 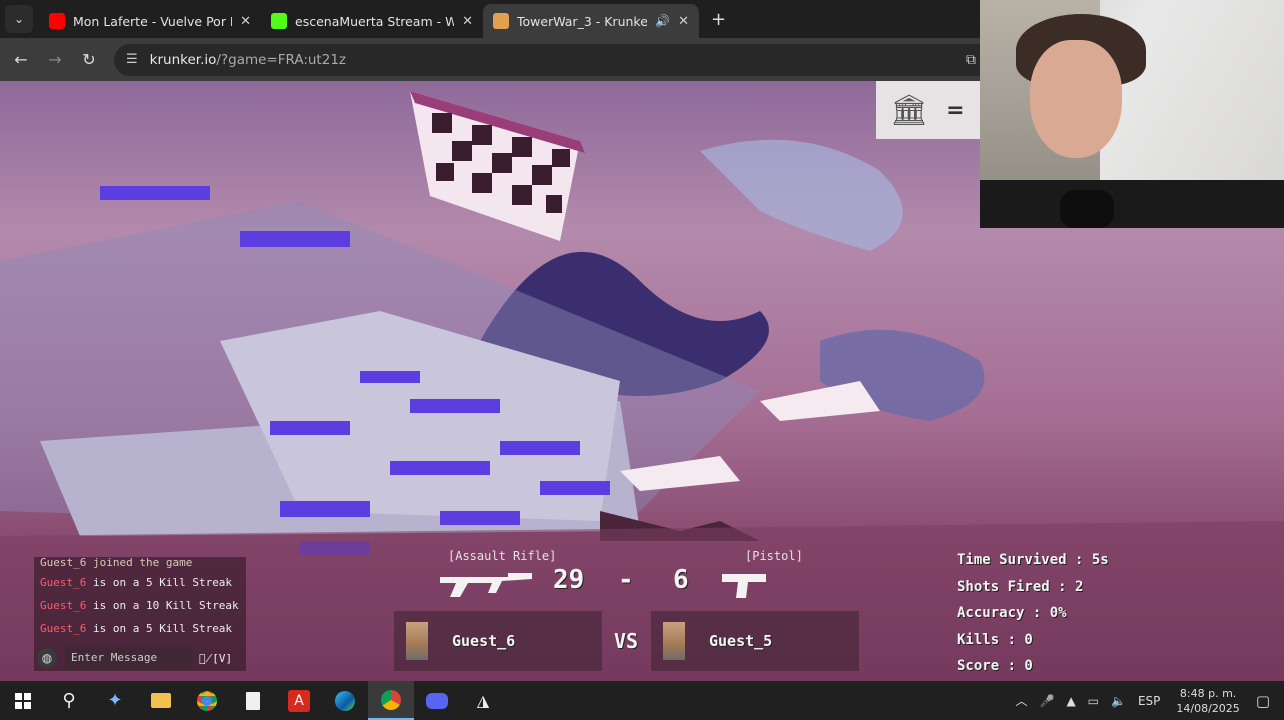 What do you see at coordinates (1076, 99) in the screenshot?
I see `webcam-face` at bounding box center [1076, 99].